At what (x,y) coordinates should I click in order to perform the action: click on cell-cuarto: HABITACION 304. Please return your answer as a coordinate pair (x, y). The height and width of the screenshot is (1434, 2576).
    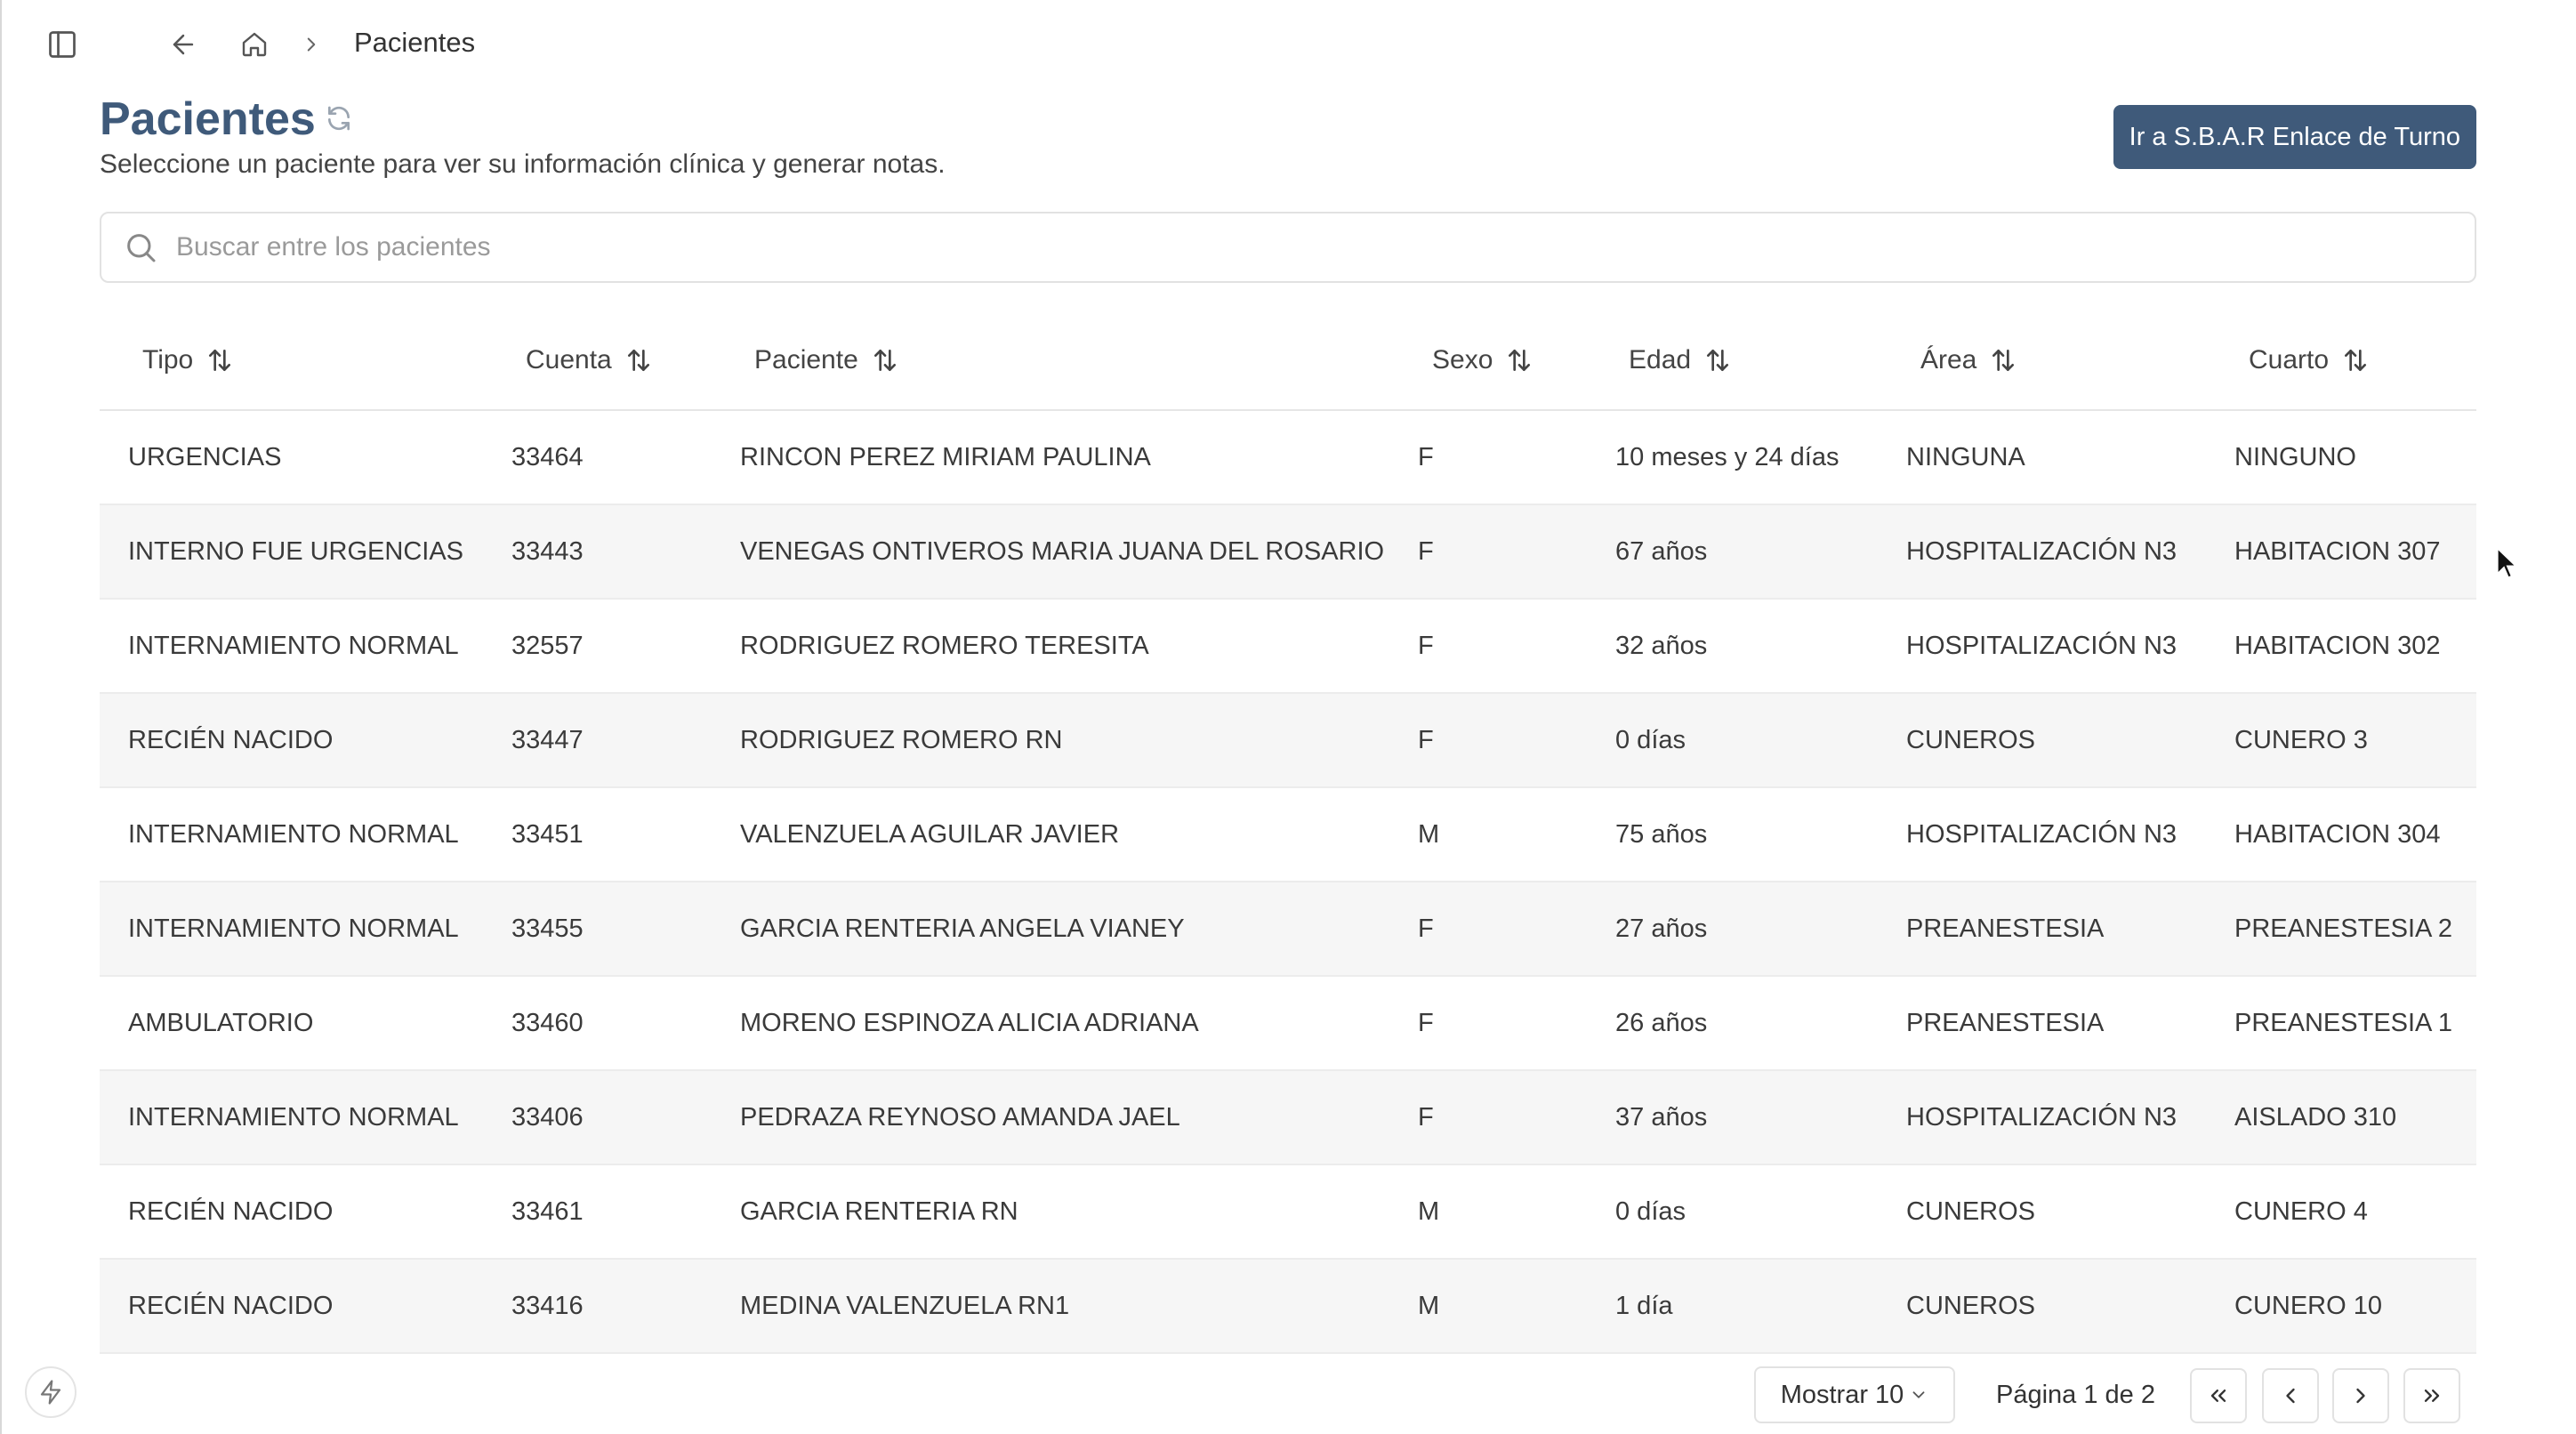
    Looking at the image, I should click on (2337, 834).